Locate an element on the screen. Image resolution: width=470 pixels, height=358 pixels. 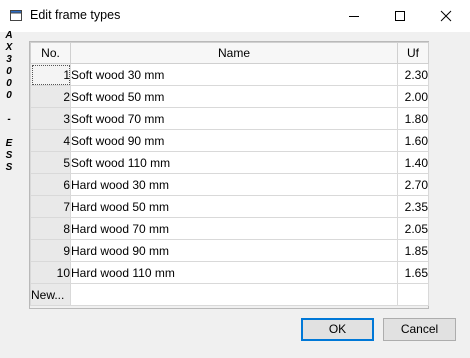
uf-cell: 2.00 is located at coordinates (413, 96).